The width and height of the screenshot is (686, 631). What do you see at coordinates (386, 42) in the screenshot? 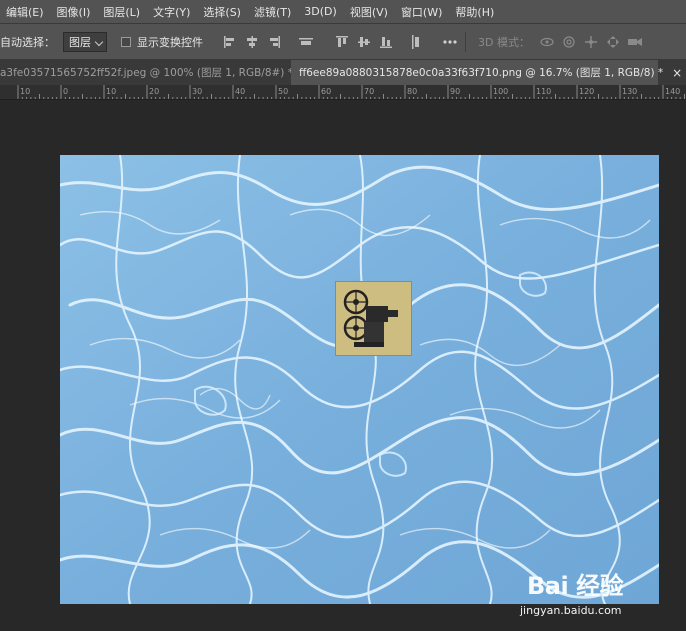
I see `align-bottom-icon` at bounding box center [386, 42].